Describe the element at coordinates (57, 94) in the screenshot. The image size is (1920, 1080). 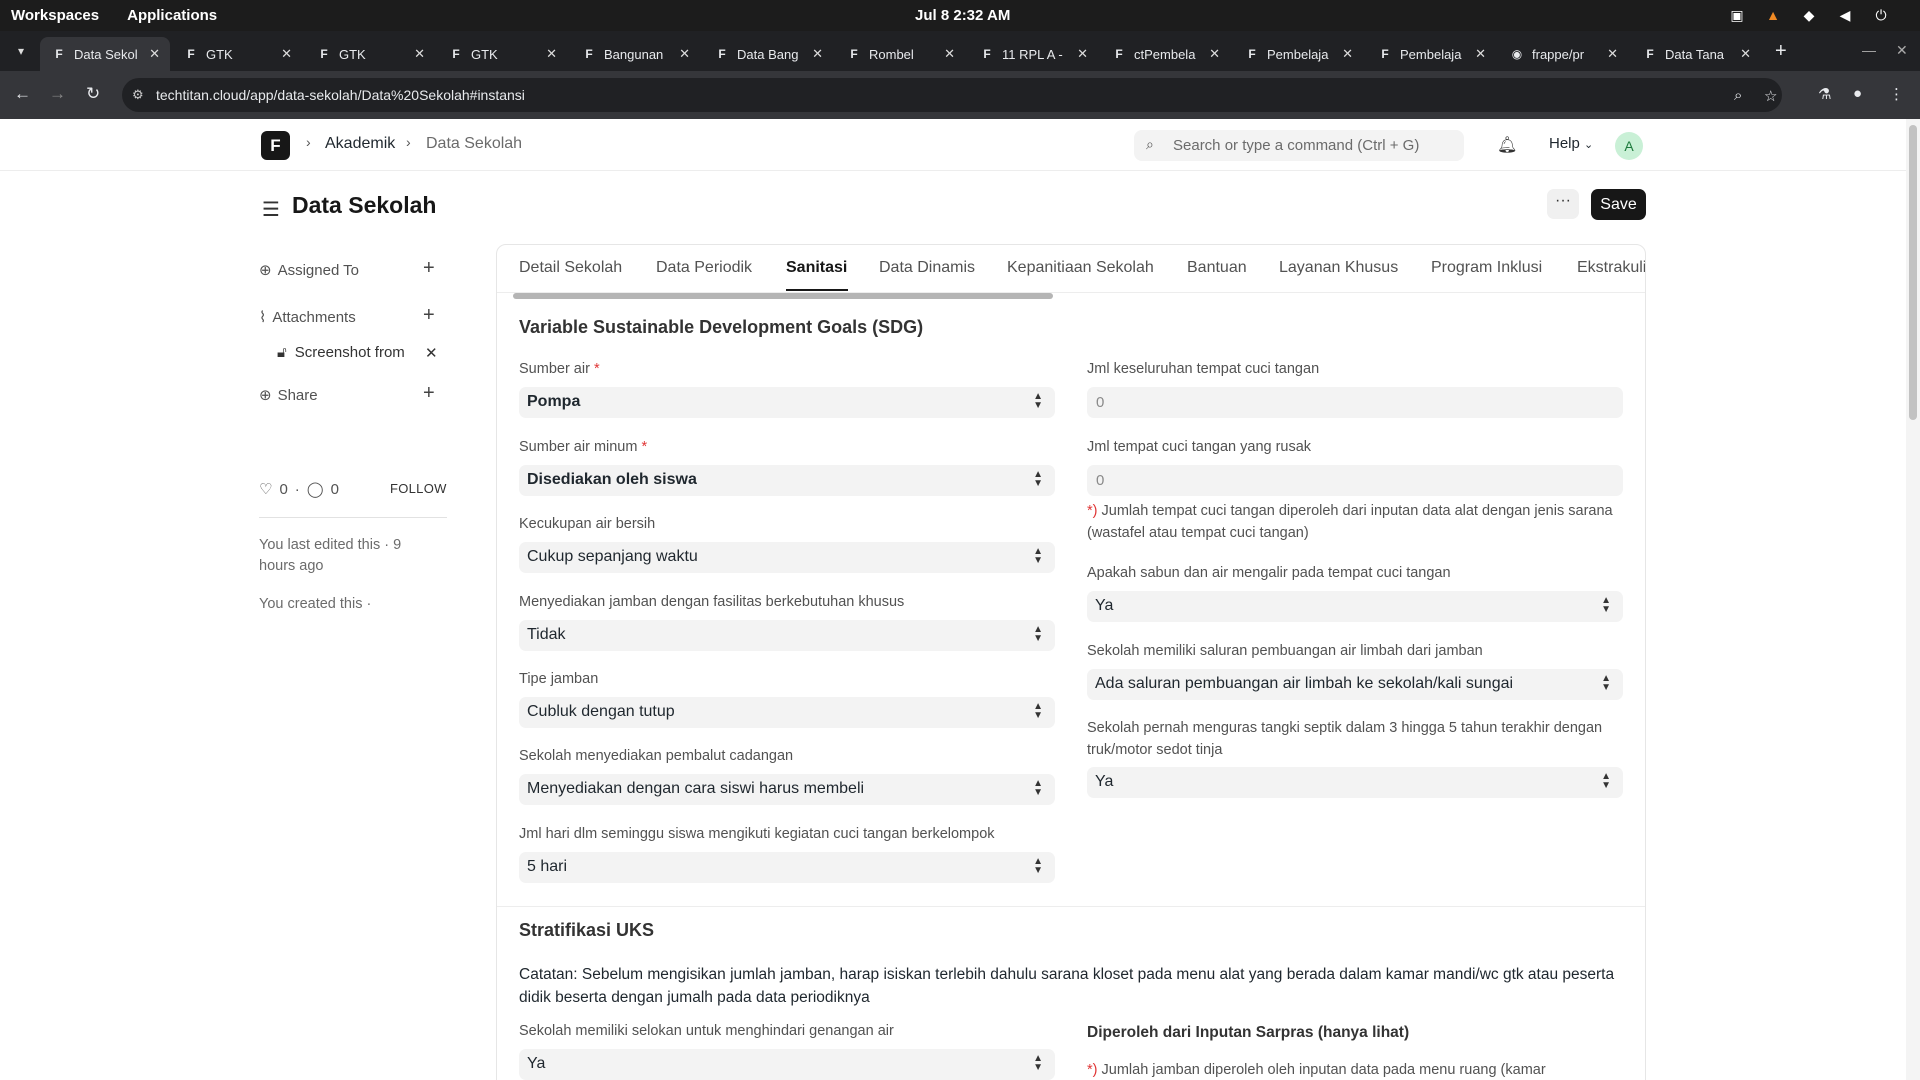
I see `forward-icon: →` at that location.